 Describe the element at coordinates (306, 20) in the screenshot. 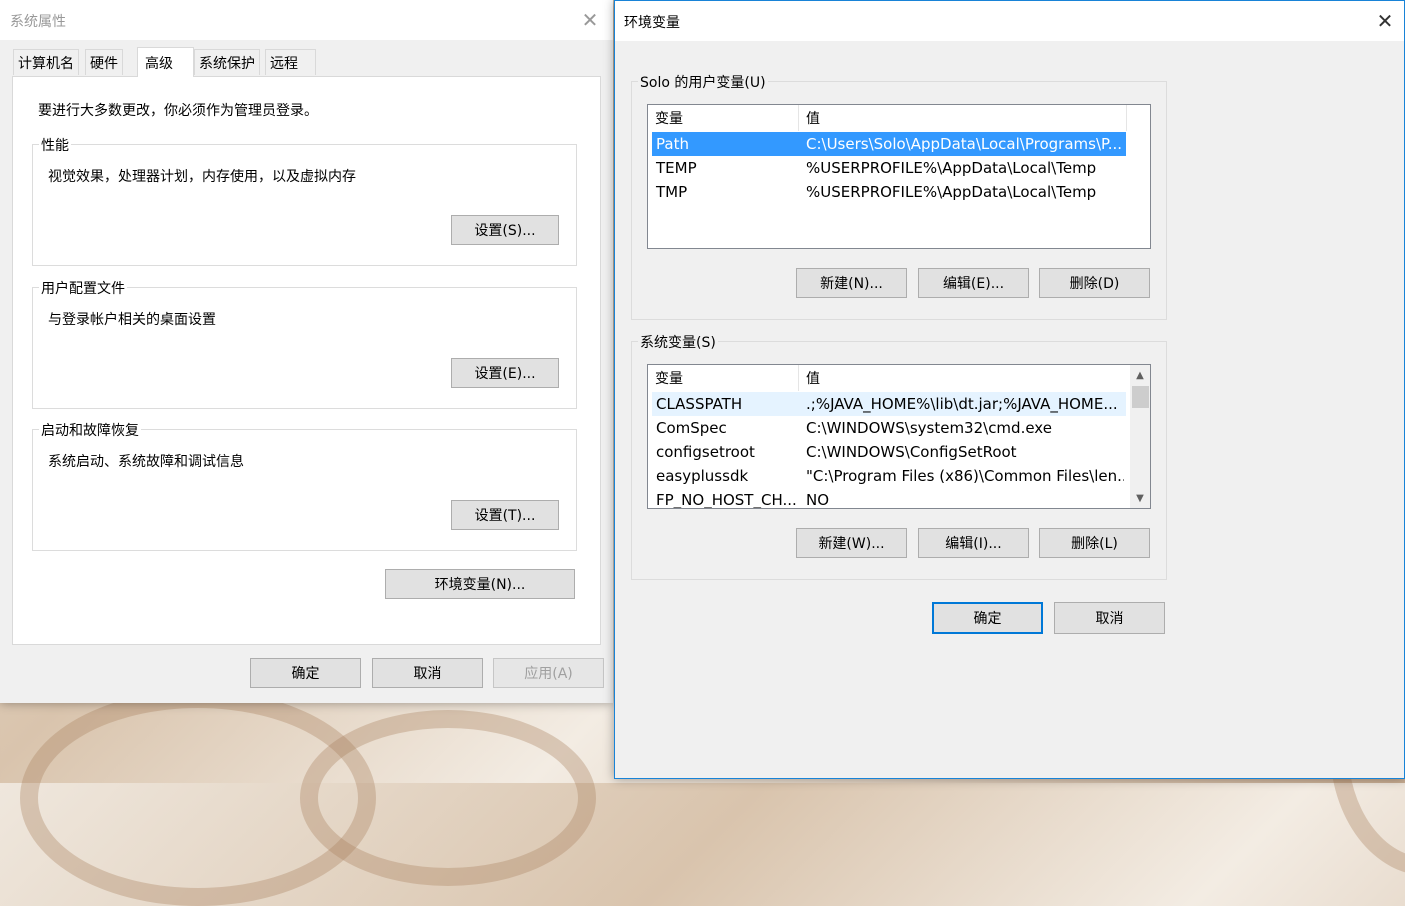

I see `title-bar: 系统属性 ✕` at that location.